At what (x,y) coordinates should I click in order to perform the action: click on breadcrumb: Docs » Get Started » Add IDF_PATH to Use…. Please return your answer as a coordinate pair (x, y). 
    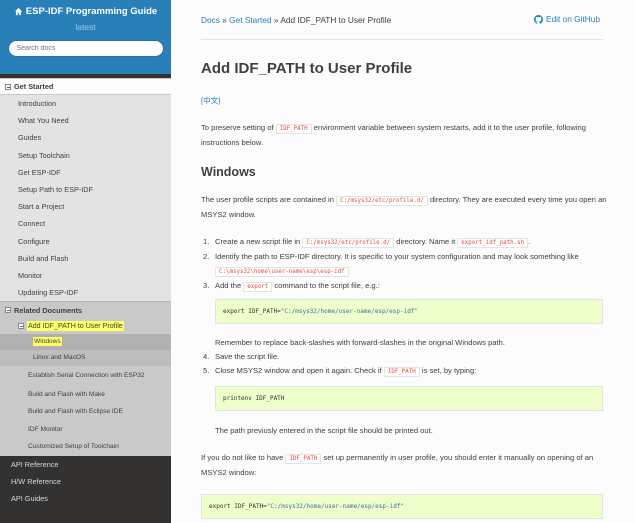
    Looking at the image, I should click on (296, 20).